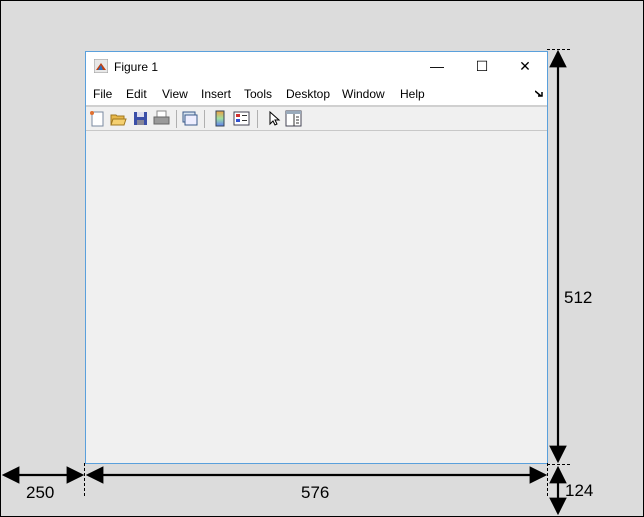 The width and height of the screenshot is (644, 517). What do you see at coordinates (40, 492) in the screenshot?
I see `left-offset-label: 250` at bounding box center [40, 492].